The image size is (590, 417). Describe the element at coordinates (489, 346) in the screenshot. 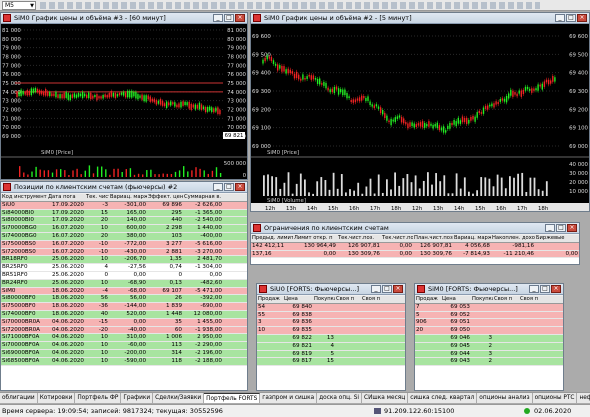

I see `table-row: 69 045 2` at that location.